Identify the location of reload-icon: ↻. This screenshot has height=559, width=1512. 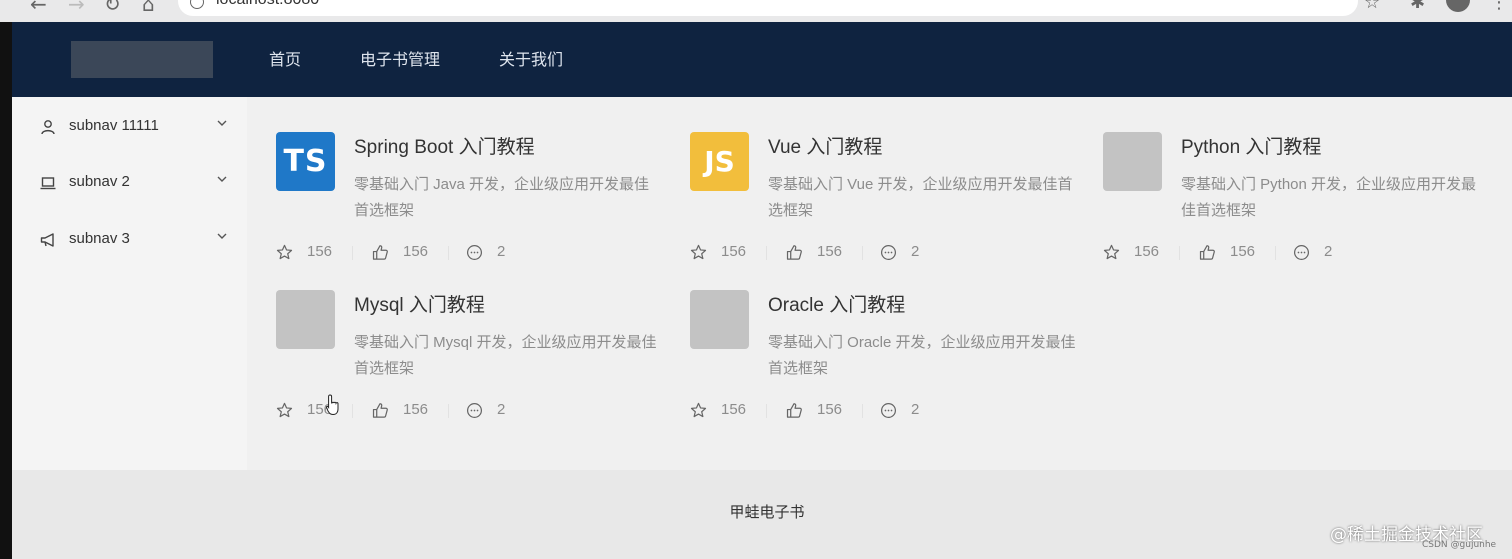
(112, 7).